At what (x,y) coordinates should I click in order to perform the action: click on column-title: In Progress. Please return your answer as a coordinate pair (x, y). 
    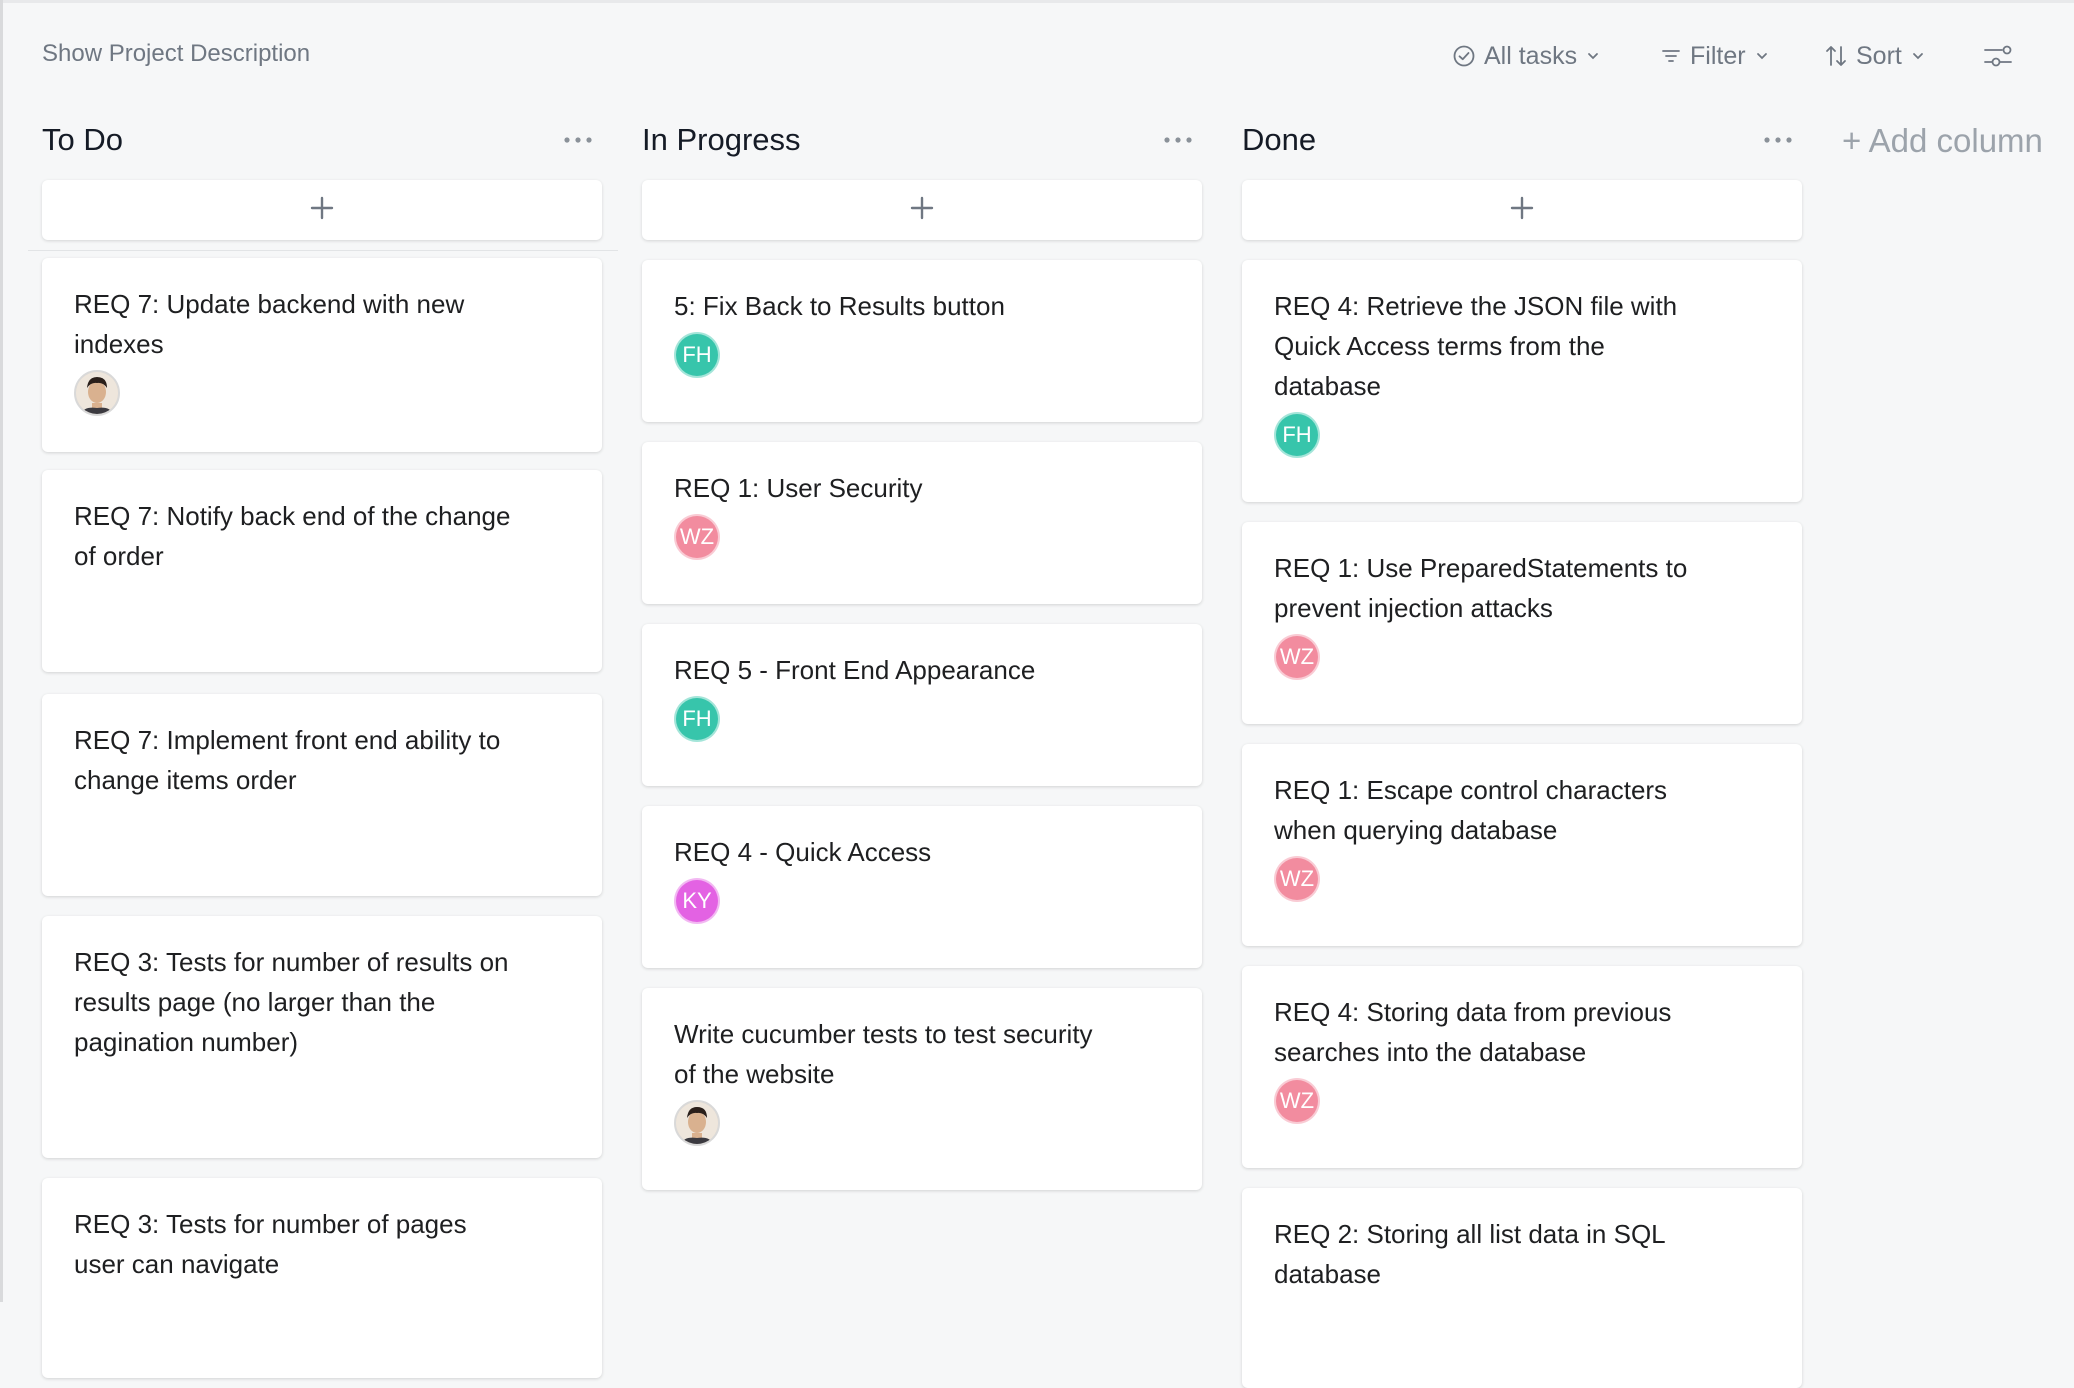
    Looking at the image, I should click on (721, 140).